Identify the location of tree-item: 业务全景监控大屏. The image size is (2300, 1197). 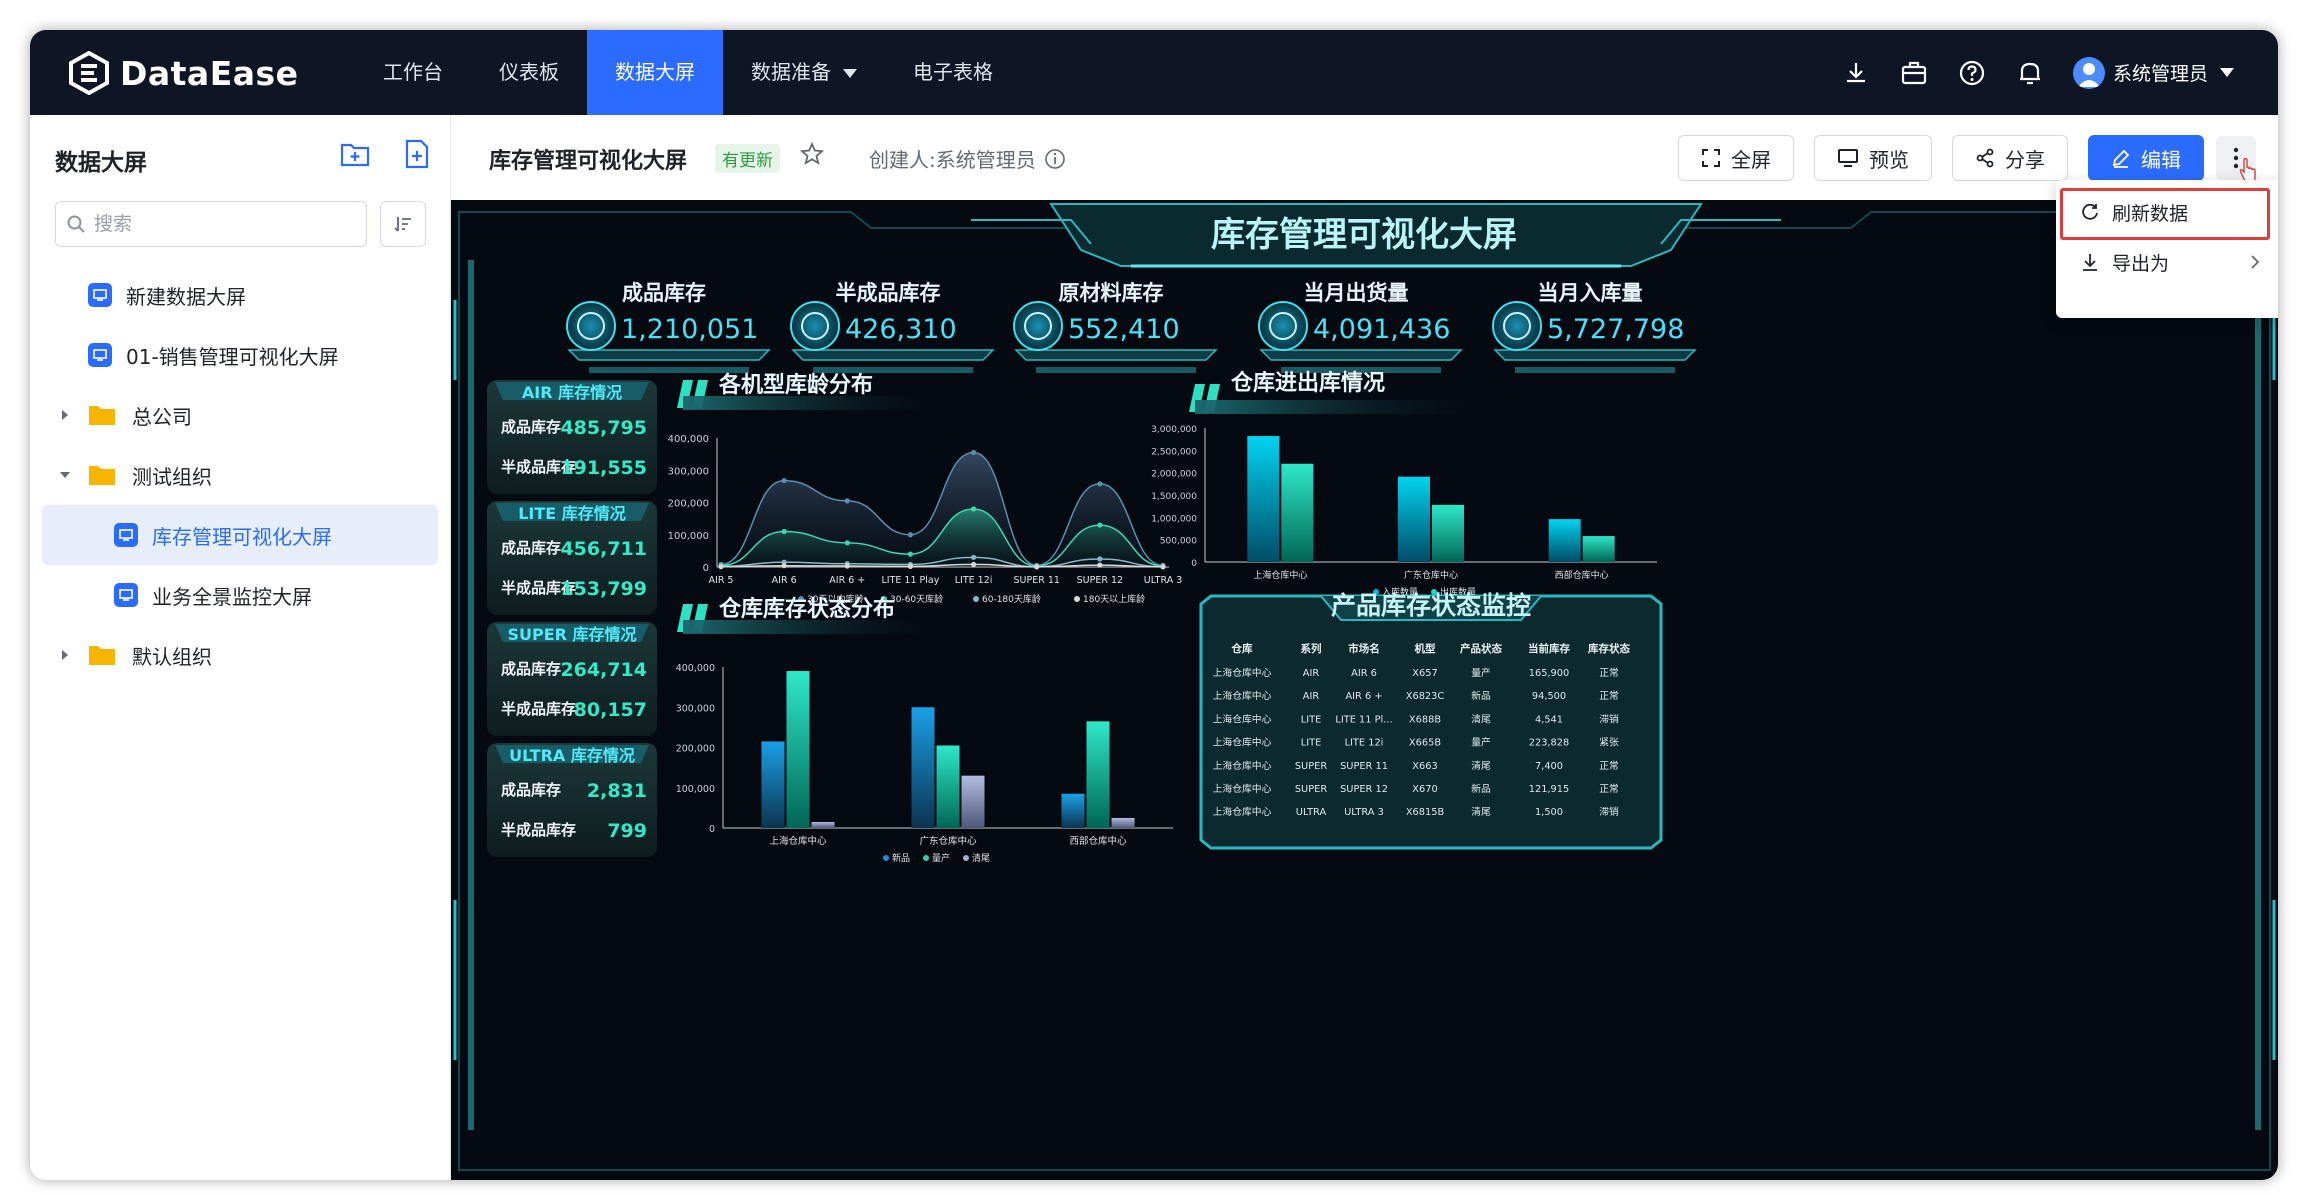
(240, 595).